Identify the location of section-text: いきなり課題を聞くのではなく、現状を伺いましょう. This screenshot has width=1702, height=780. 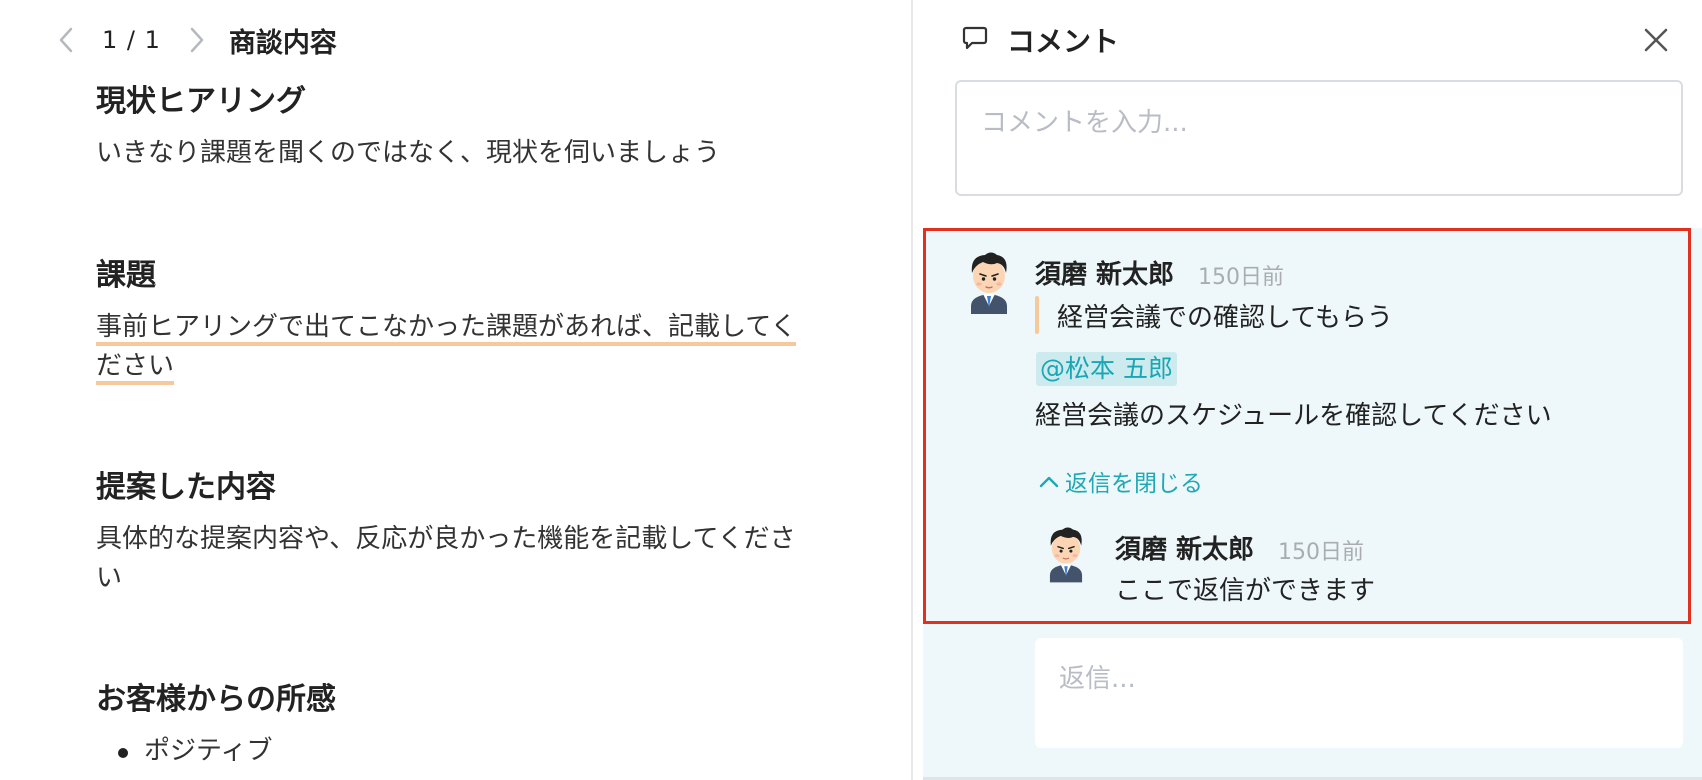
(451, 153).